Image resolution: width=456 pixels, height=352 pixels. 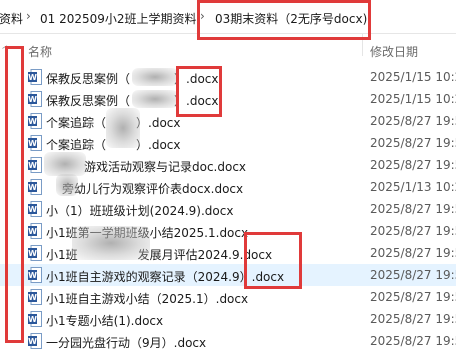 What do you see at coordinates (11, 18) in the screenshot?
I see `breadcrumb-item-parent: 资料` at bounding box center [11, 18].